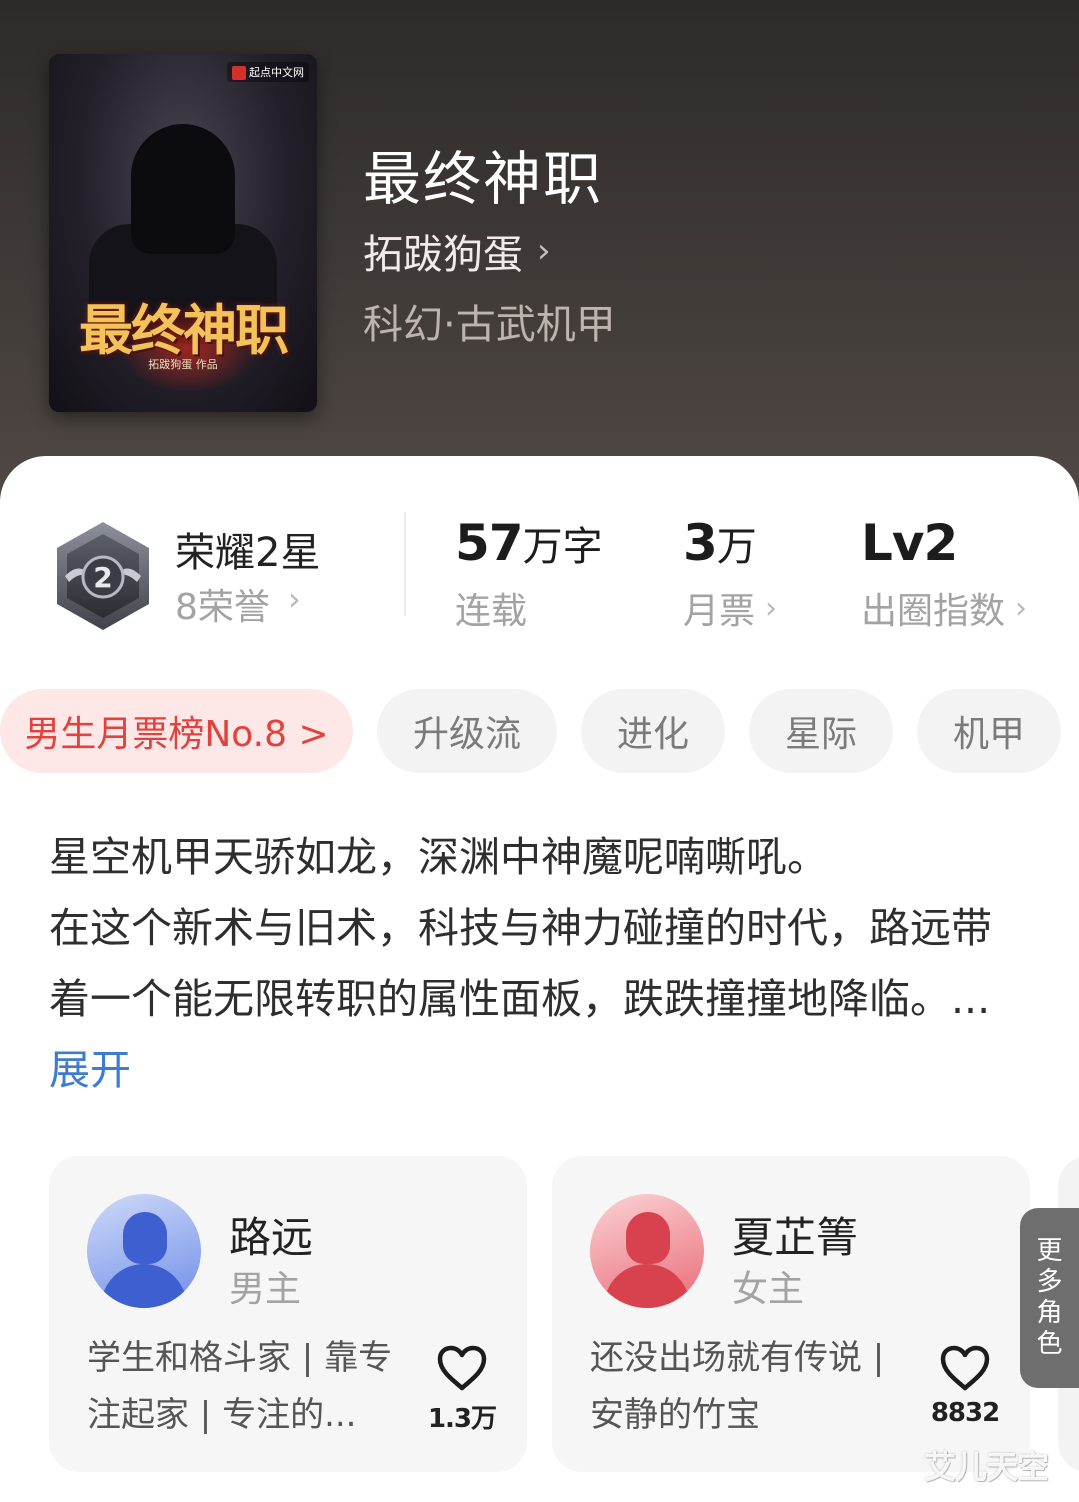 This screenshot has width=1079, height=1502. What do you see at coordinates (183, 364) in the screenshot?
I see `cover-author-line: 拓跋狗蛋 作品` at bounding box center [183, 364].